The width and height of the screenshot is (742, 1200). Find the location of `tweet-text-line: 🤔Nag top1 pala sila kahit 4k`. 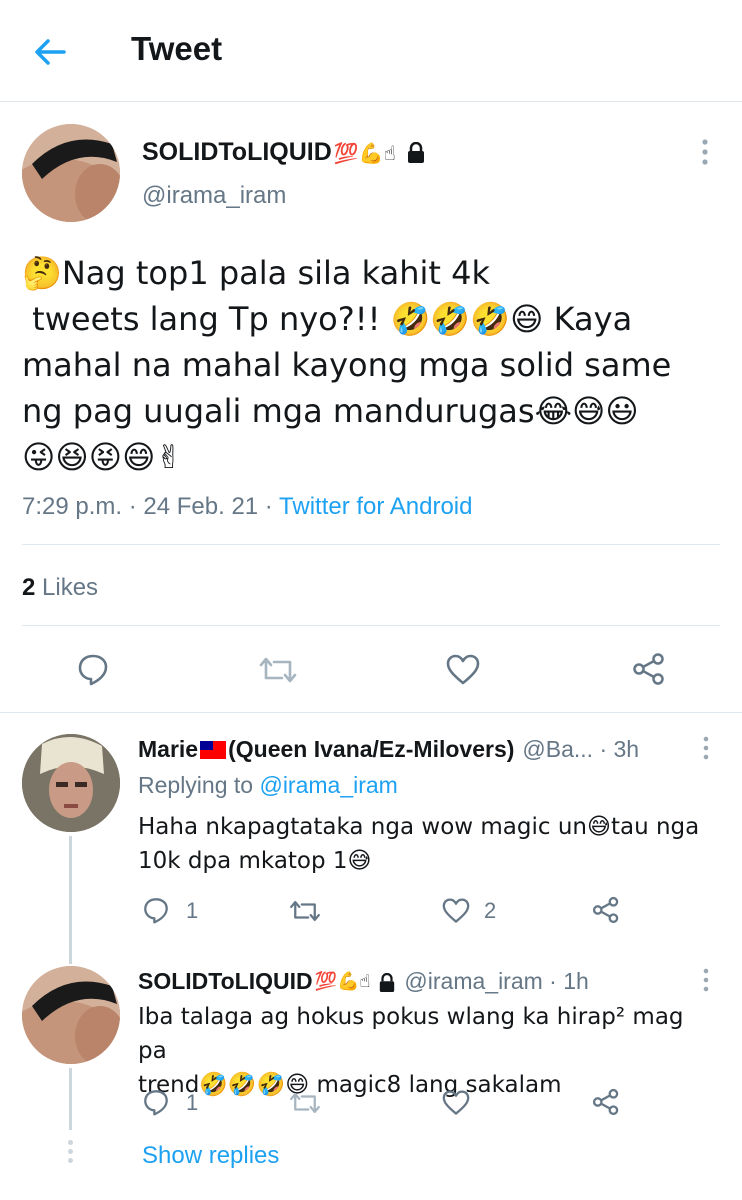

tweet-text-line: 🤔Nag top1 pala sila kahit 4k is located at coordinates (256, 273).